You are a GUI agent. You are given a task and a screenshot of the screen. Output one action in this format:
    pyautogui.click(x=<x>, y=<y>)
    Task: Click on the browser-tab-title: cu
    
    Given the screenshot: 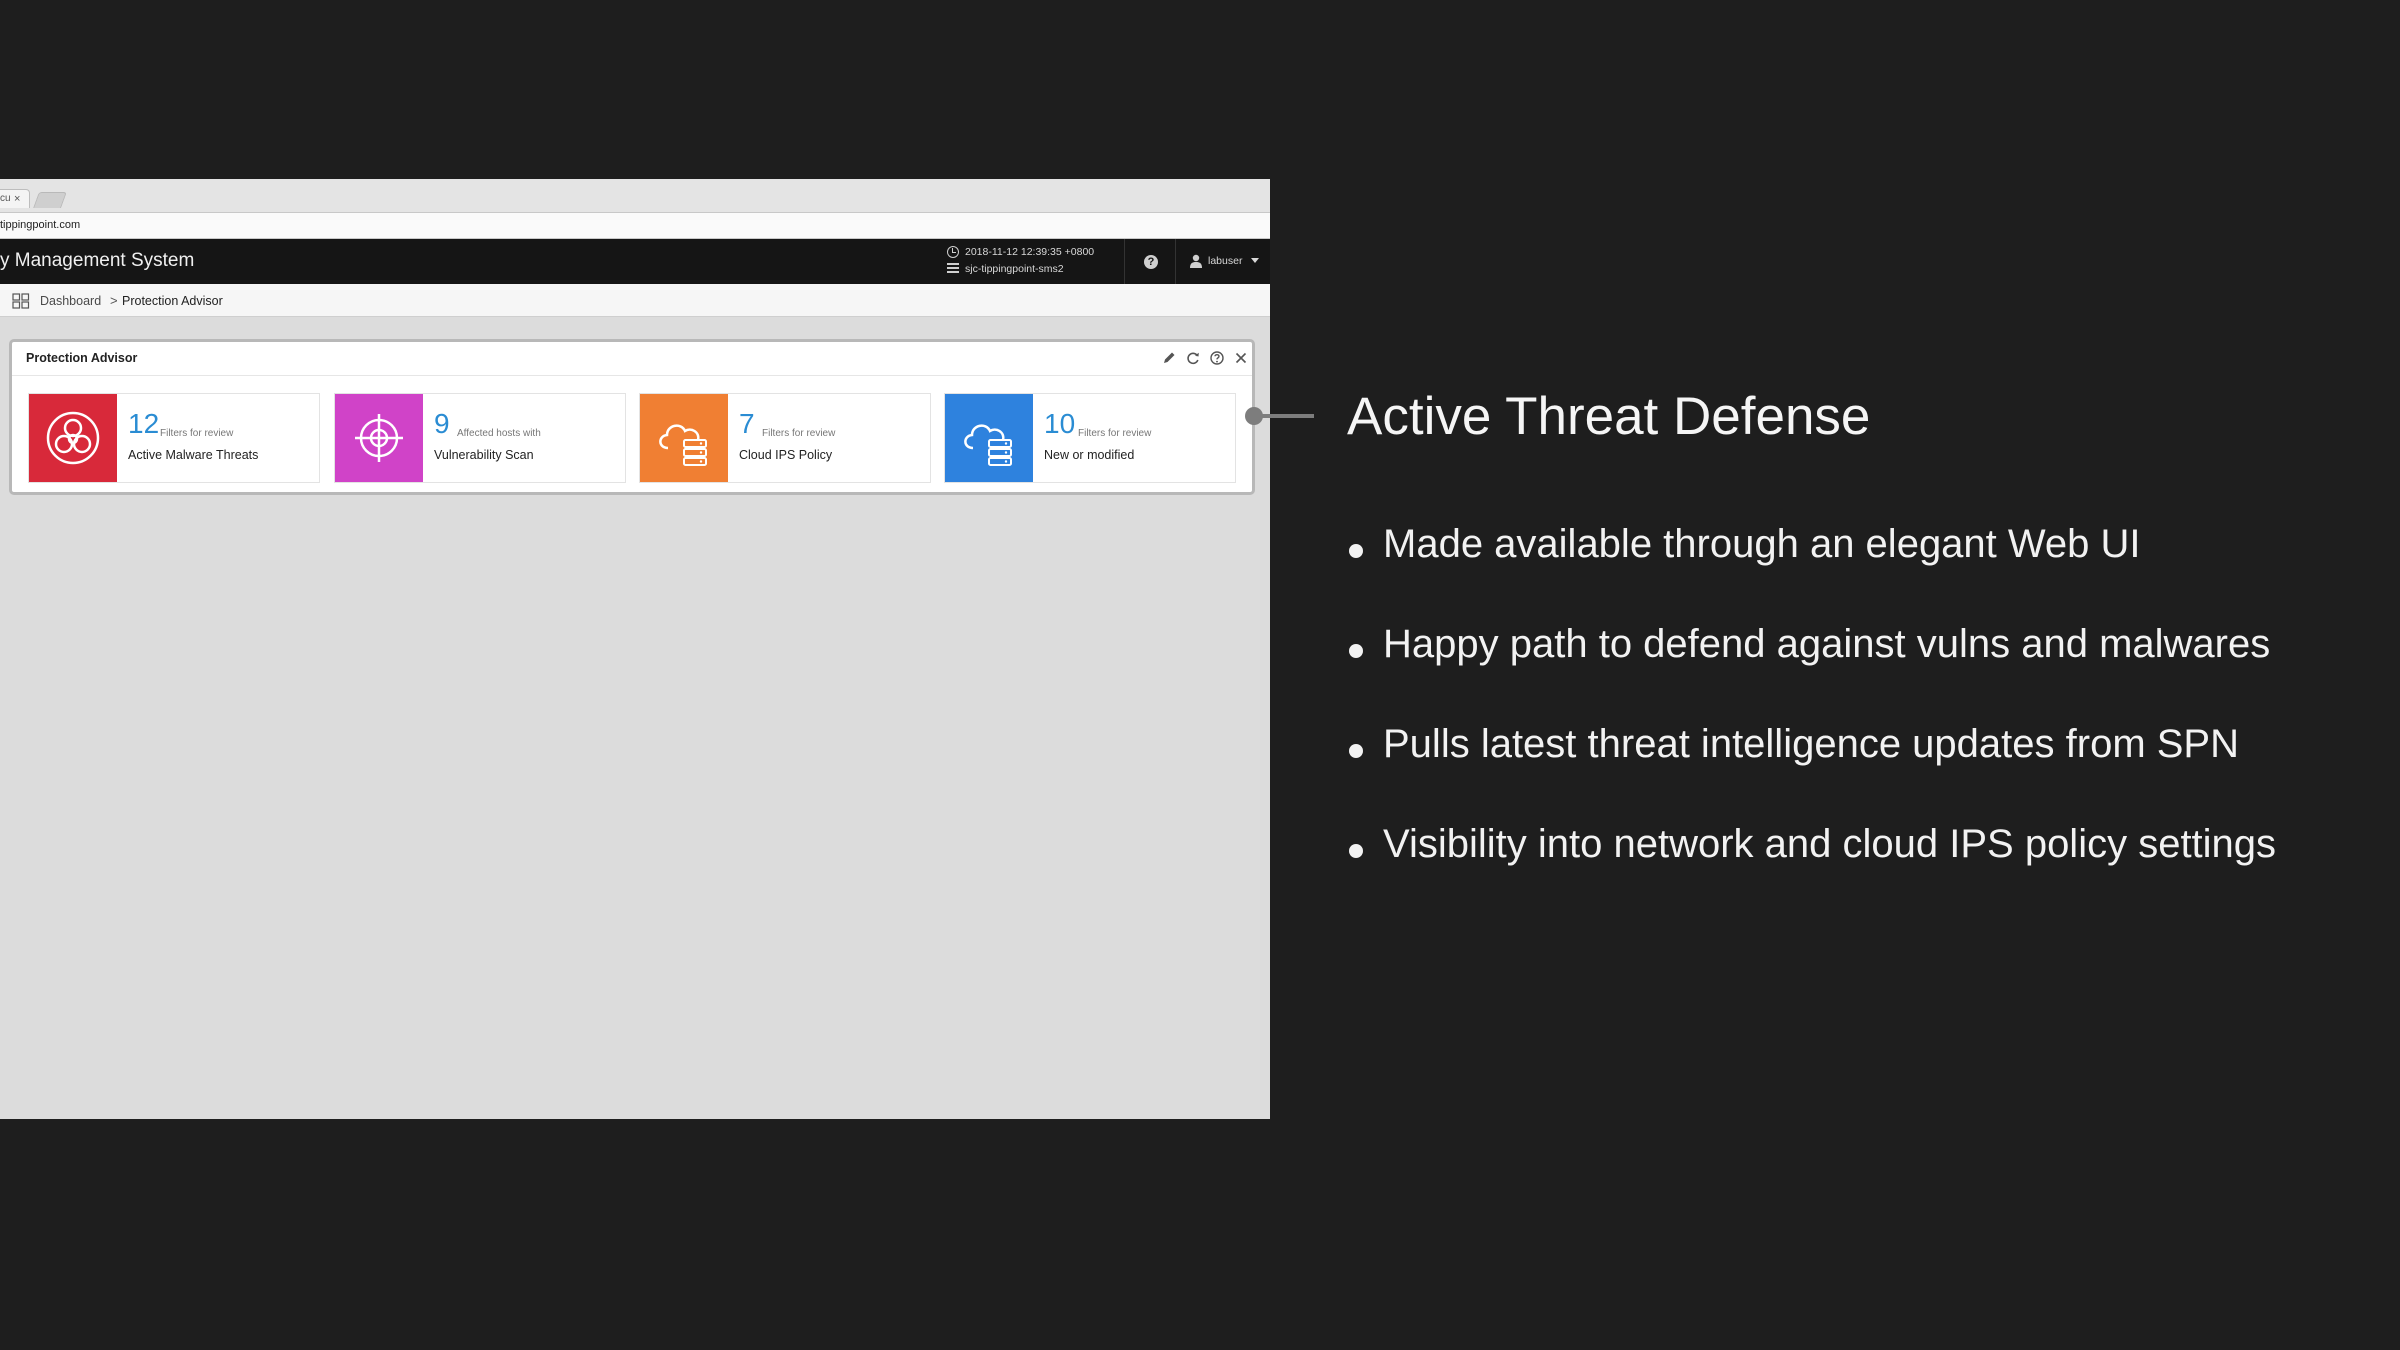 What is the action you would take?
    pyautogui.click(x=5, y=198)
    